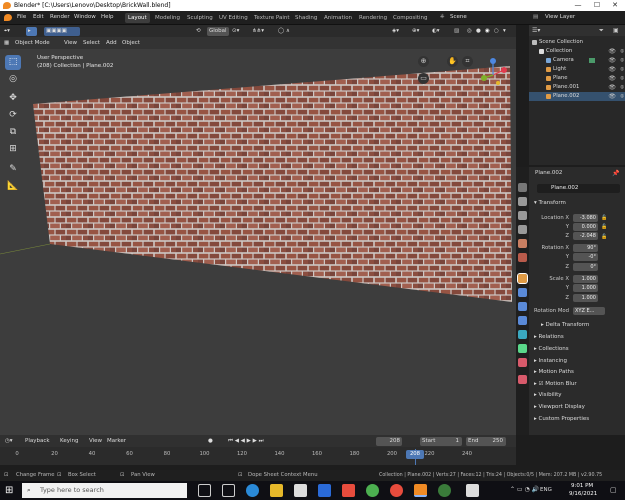 The width and height of the screenshot is (625, 500). I want to click on taskbar-search-box: ⌕ Type here to search, so click(104, 490).